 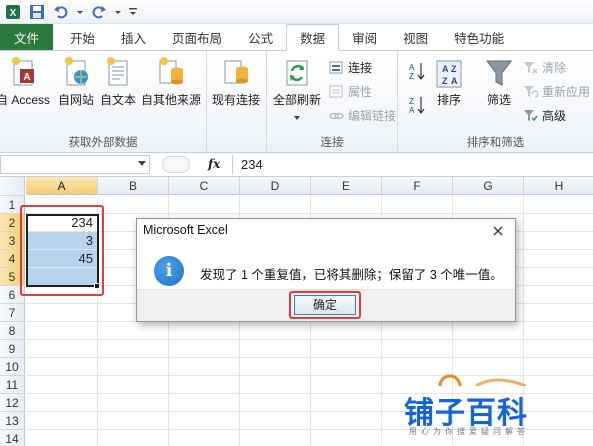 I want to click on text-file-icon, so click(x=118, y=72).